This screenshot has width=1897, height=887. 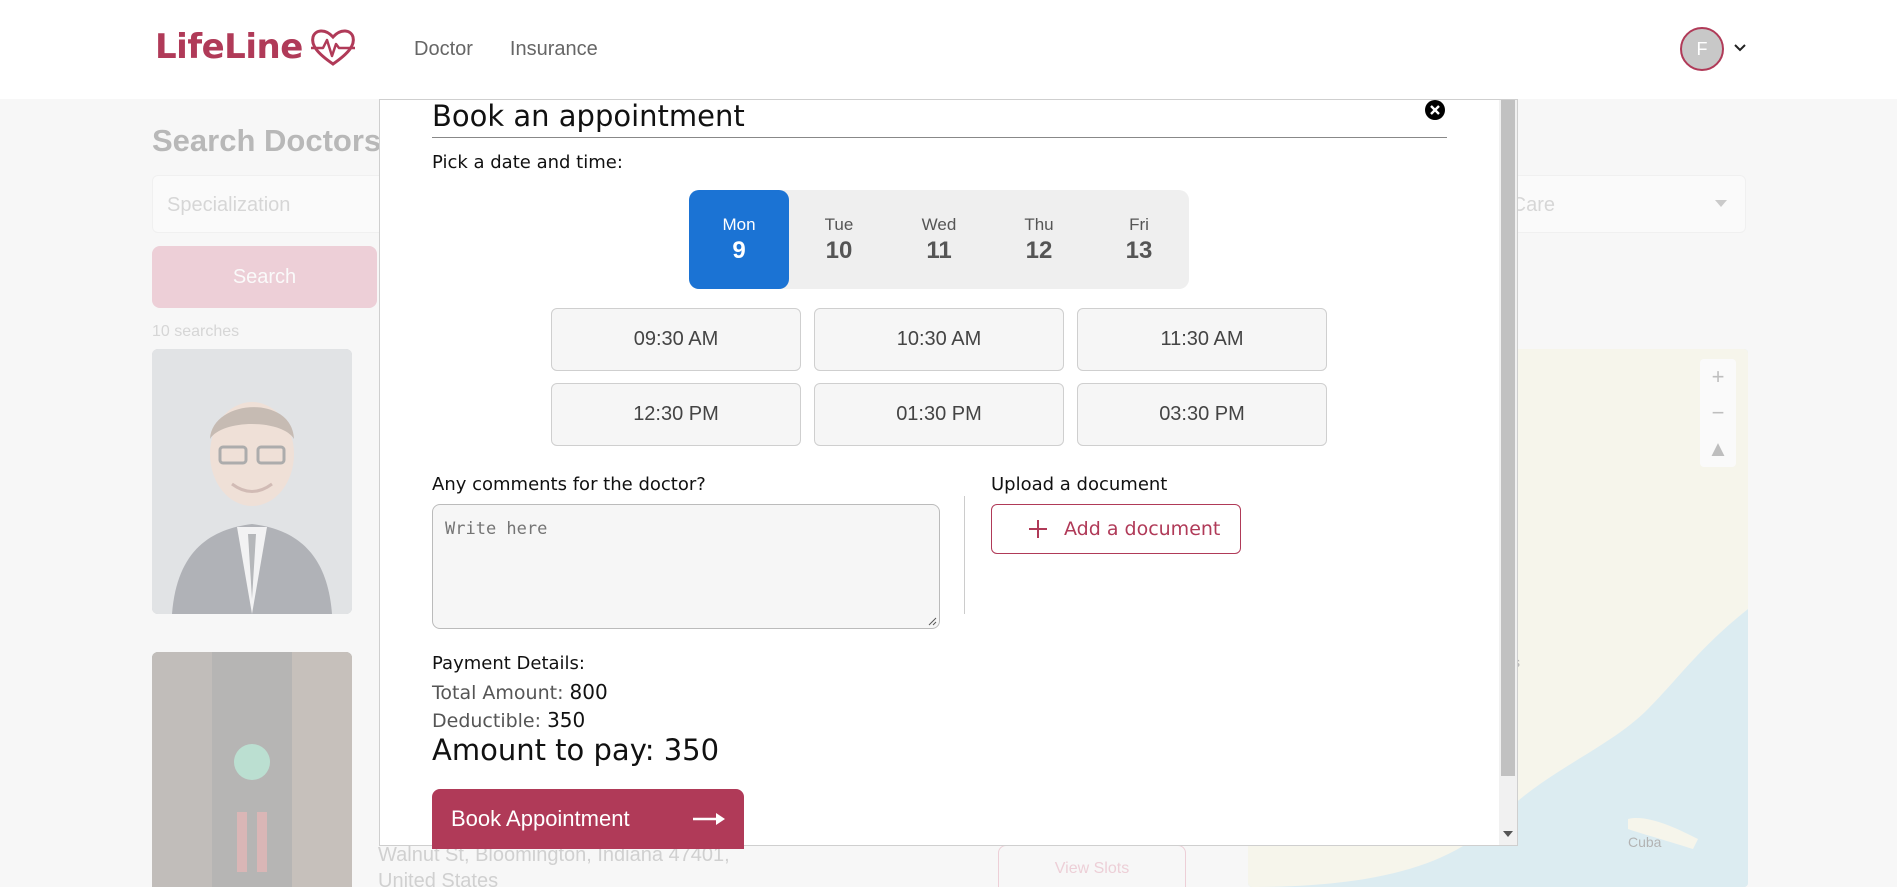 What do you see at coordinates (1718, 449) in the screenshot?
I see `compass-icon: ▲` at bounding box center [1718, 449].